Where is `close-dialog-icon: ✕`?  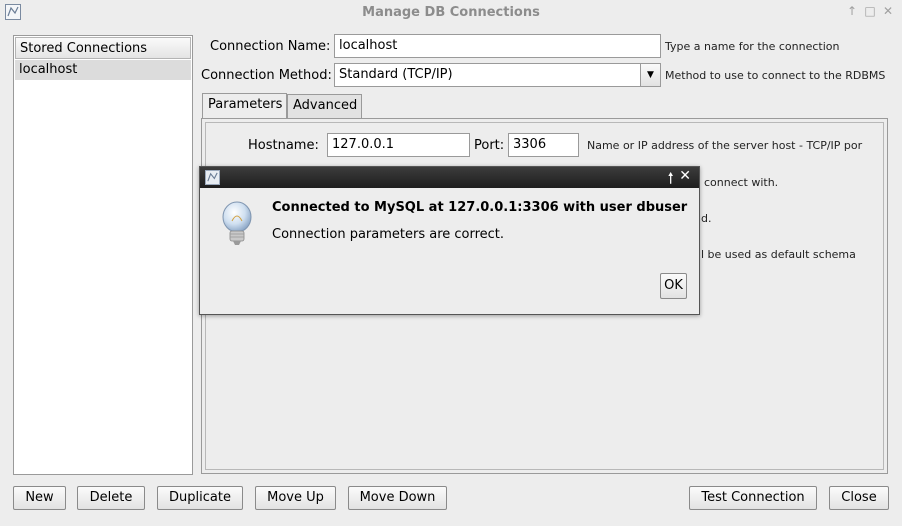 close-dialog-icon: ✕ is located at coordinates (685, 180).